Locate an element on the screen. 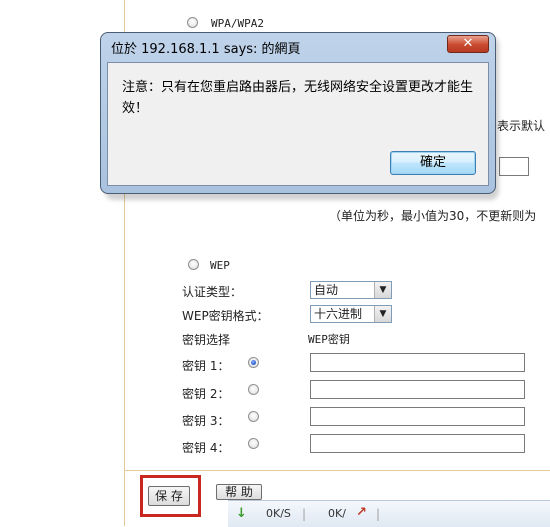  key-1-input is located at coordinates (417, 362).